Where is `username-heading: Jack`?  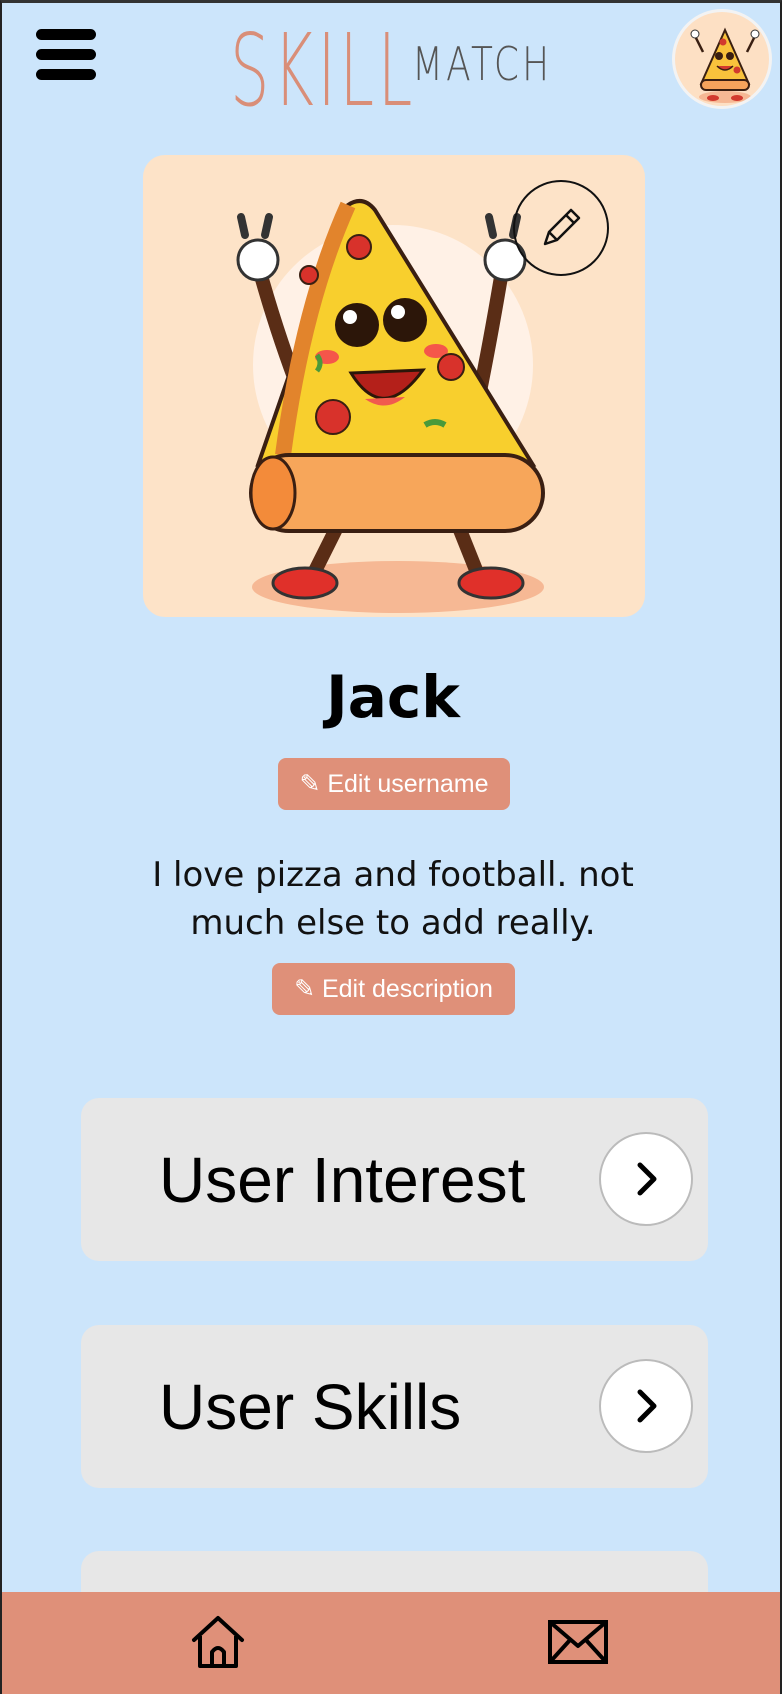 username-heading: Jack is located at coordinates (393, 697).